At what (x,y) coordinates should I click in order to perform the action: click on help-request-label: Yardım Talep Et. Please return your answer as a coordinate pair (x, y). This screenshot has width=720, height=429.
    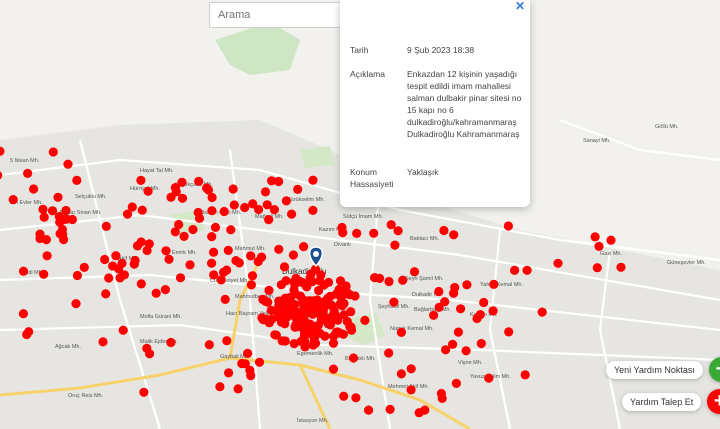
    Looking at the image, I should click on (662, 401).